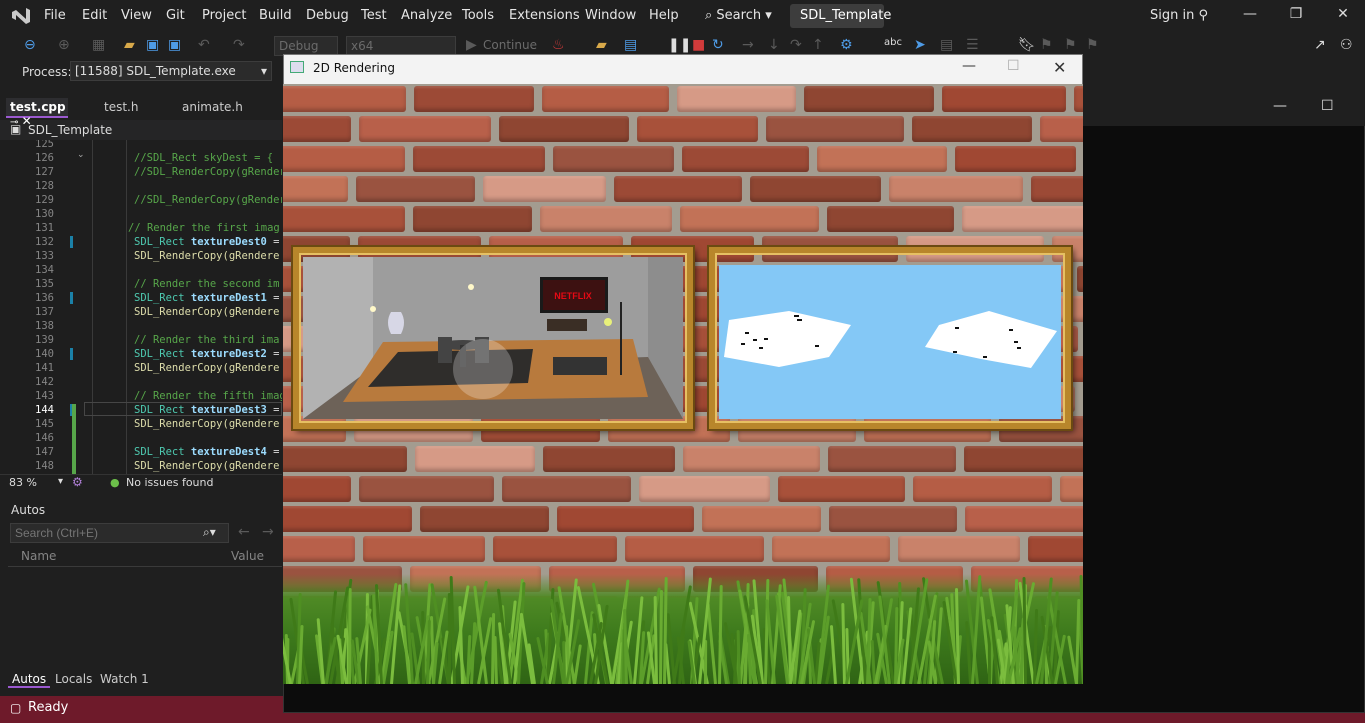 This screenshot has height=723, width=1365. What do you see at coordinates (30, 45) in the screenshot?
I see `back-icon: ⊖` at bounding box center [30, 45].